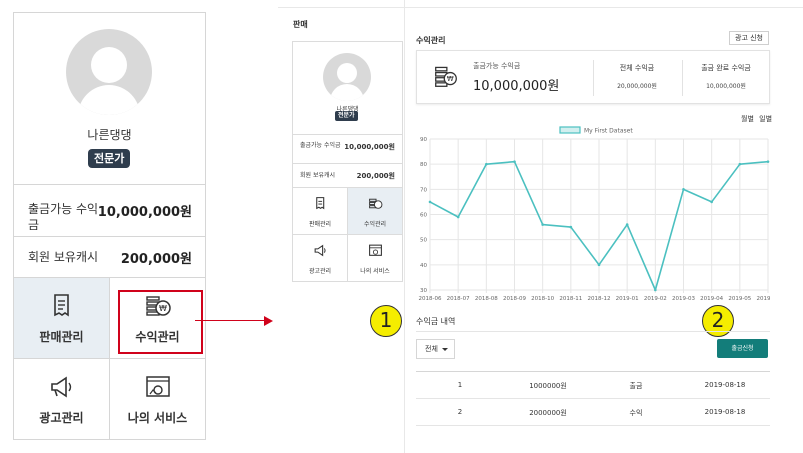  What do you see at coordinates (711, 299) in the screenshot?
I see `x-tick-label: 2019-04` at bounding box center [711, 299].